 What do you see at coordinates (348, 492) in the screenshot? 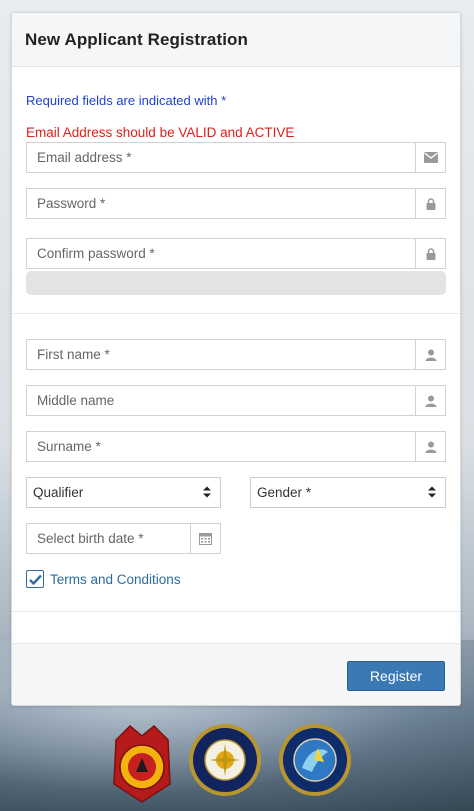
I see `gender-select: Gender *` at bounding box center [348, 492].